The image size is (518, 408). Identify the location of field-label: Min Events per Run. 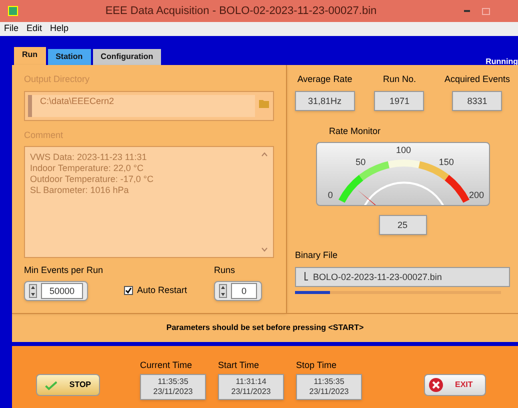
(64, 270).